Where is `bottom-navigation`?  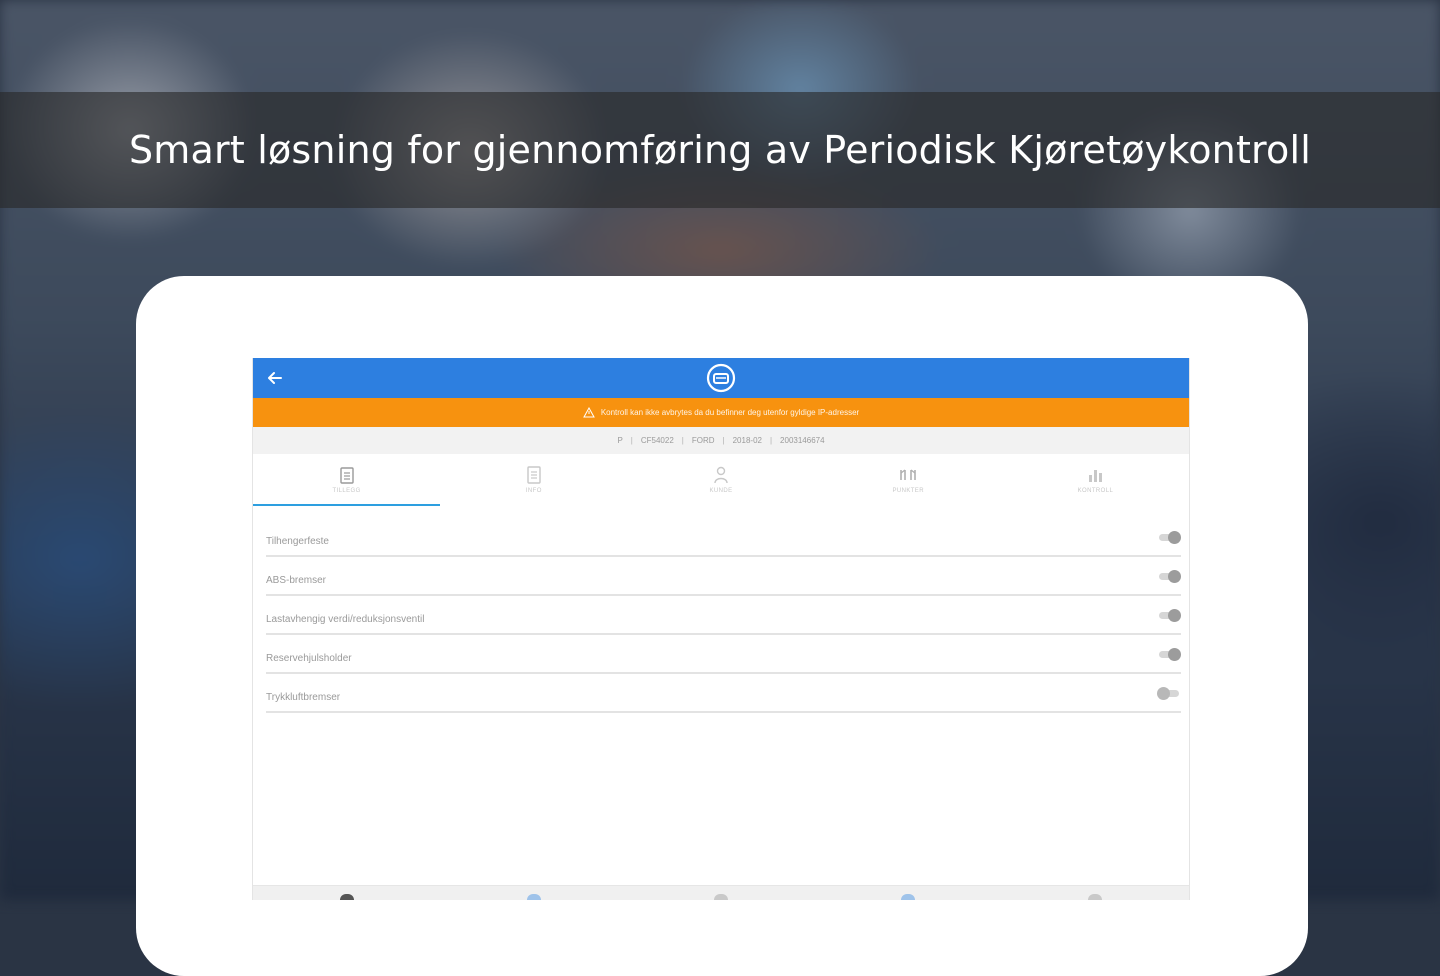
bottom-navigation is located at coordinates (721, 892).